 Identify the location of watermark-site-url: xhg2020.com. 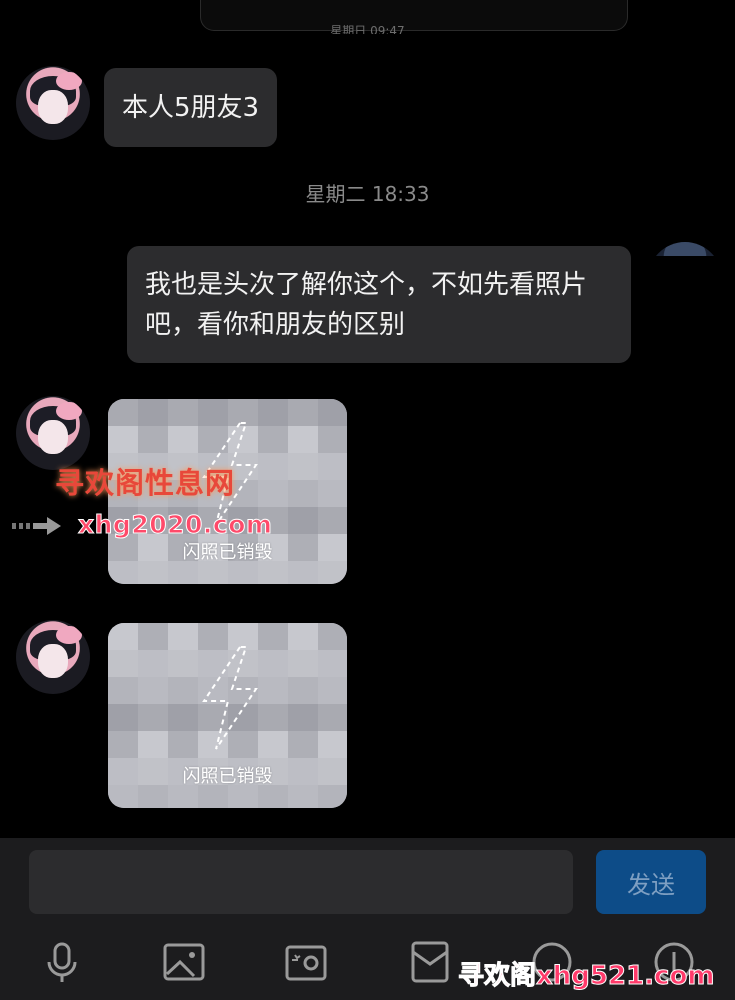
(175, 525).